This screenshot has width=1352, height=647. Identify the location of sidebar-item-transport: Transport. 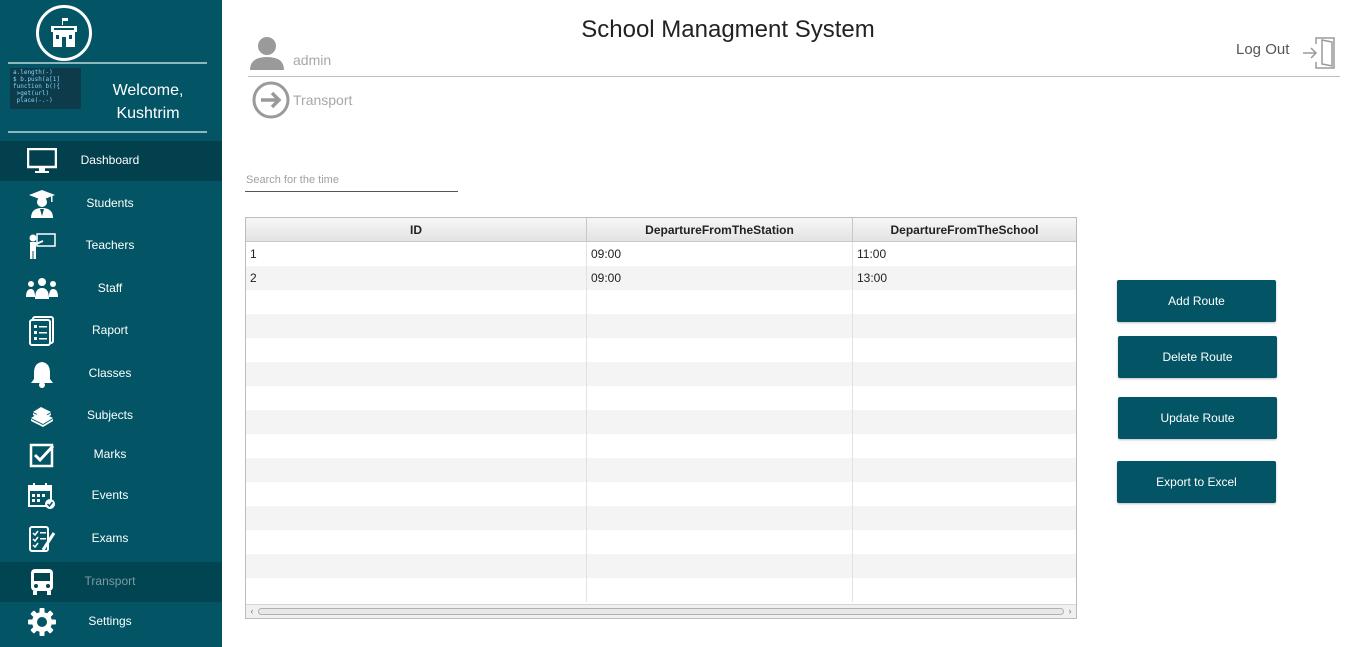
(111, 582).